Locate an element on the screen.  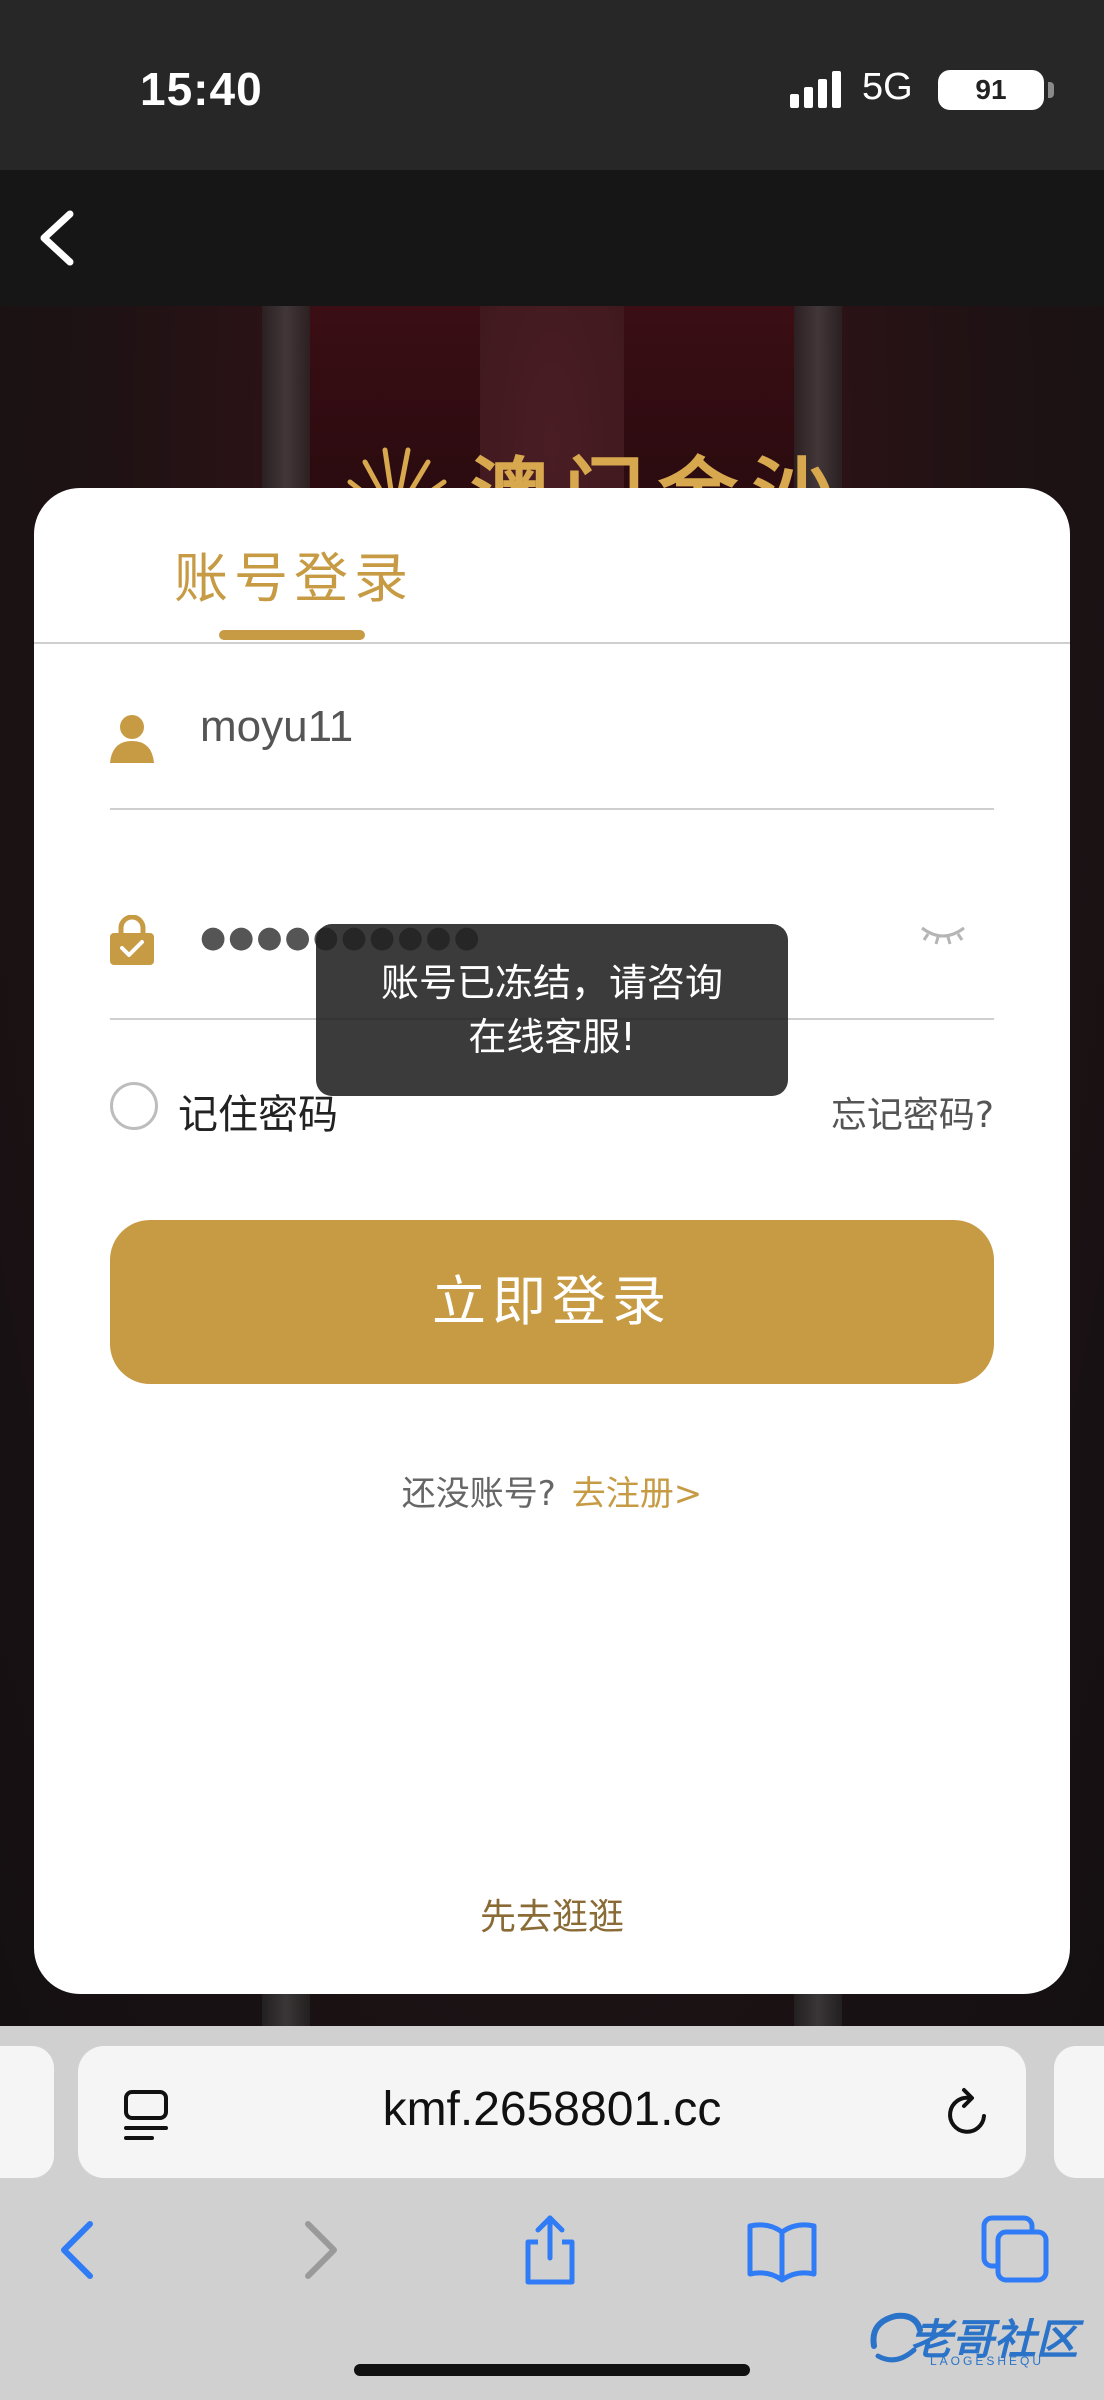
nav-bar is located at coordinates (552, 238).